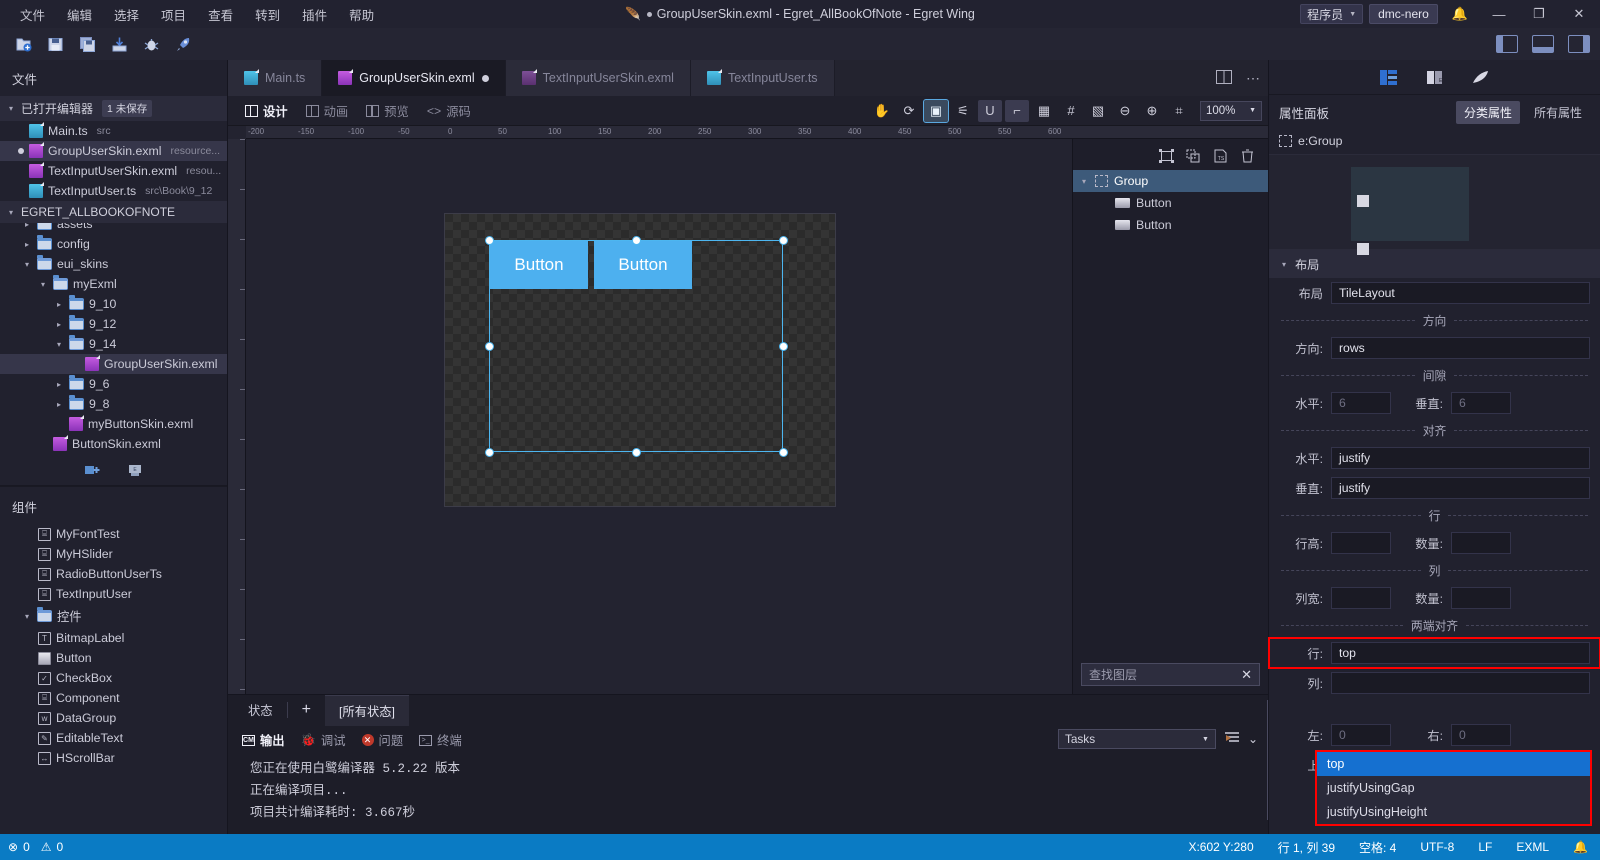 This screenshot has height=860, width=1600. Describe the element at coordinates (1224, 78) in the screenshot. I see `split-editor-icon` at that location.